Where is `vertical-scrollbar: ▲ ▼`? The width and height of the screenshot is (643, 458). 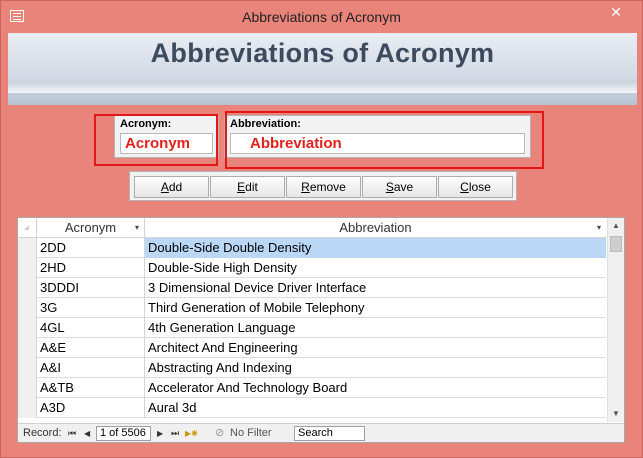
vertical-scrollbar: ▲ ▼ is located at coordinates (615, 320).